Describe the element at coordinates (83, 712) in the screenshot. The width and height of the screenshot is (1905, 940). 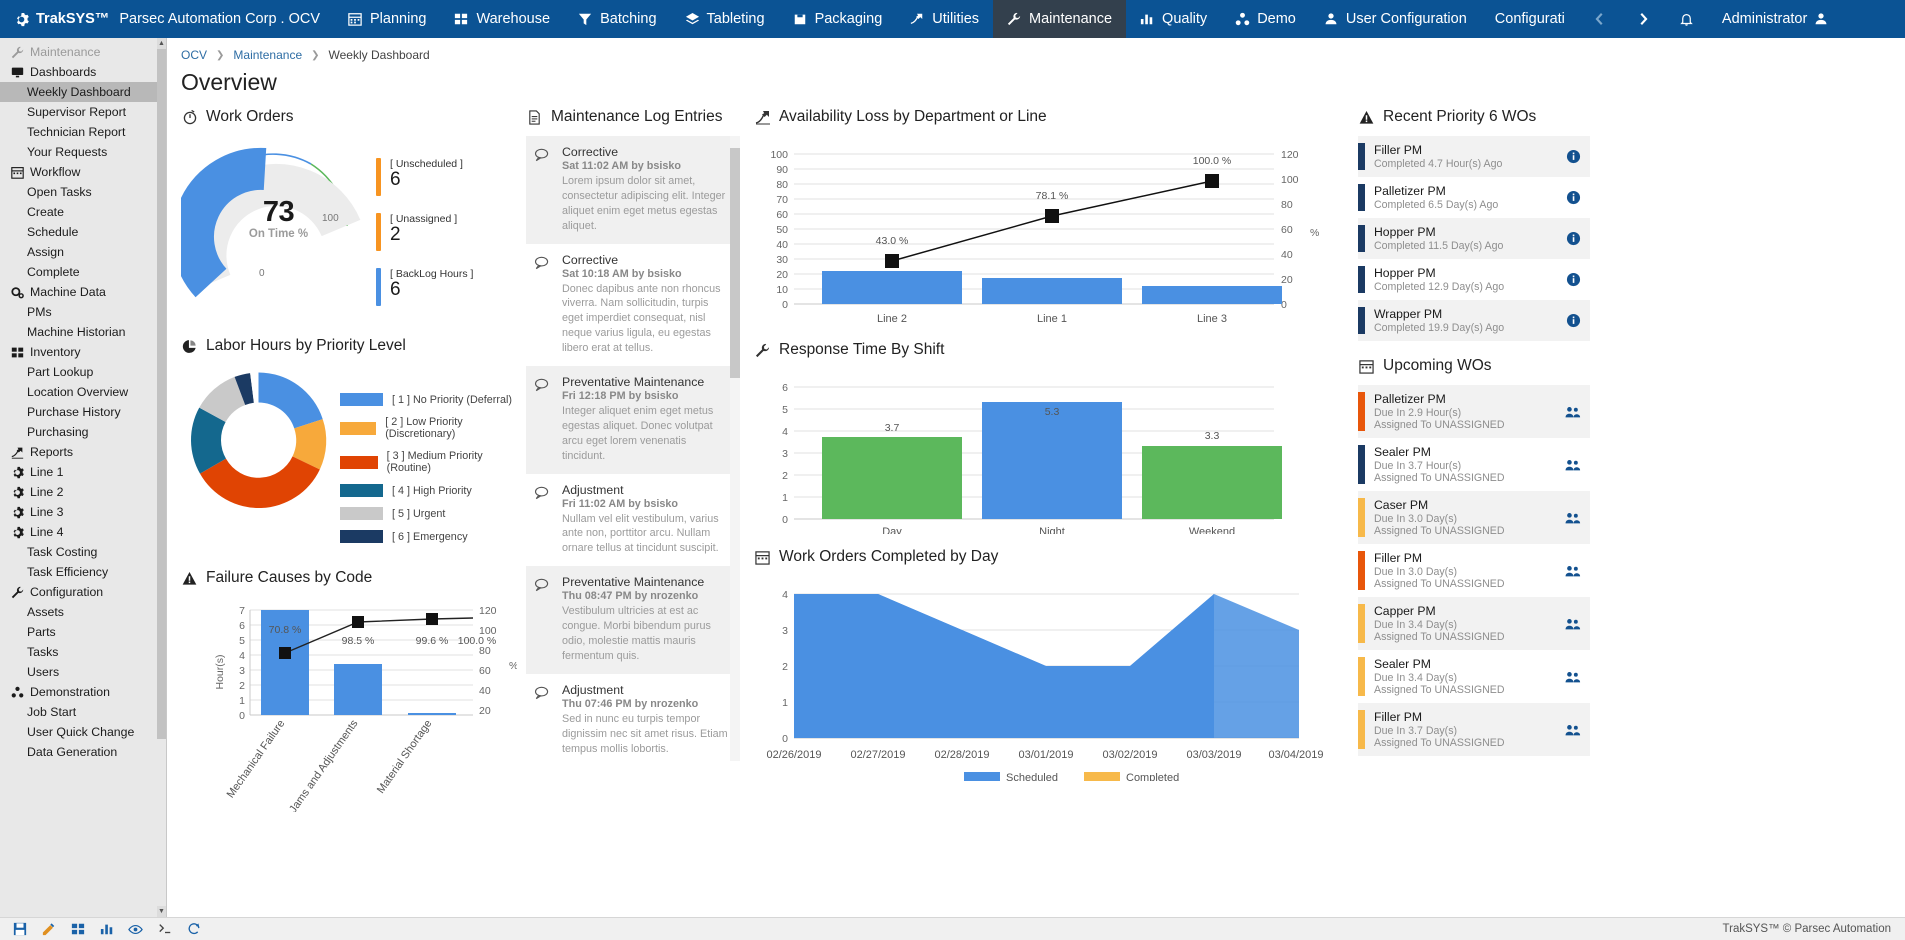
I see `sidebar-item-job-start: Job Start` at that location.